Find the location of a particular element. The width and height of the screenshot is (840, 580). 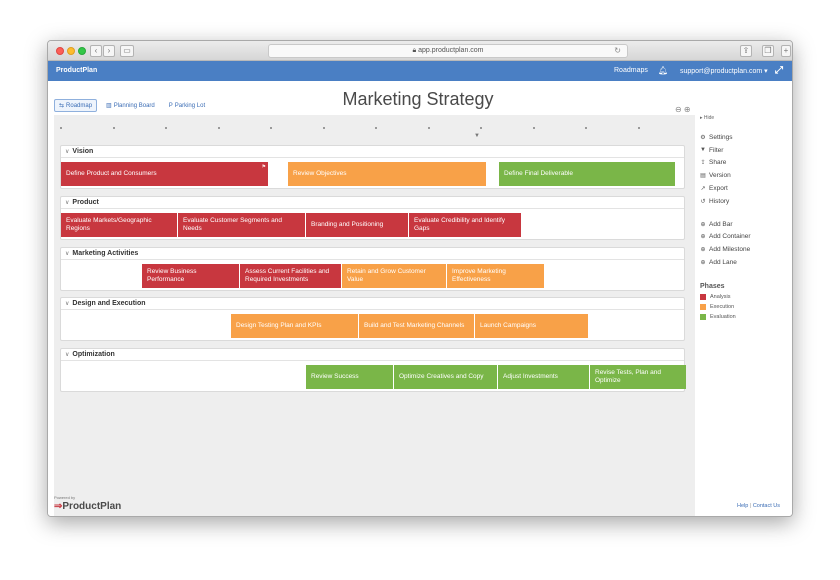

lane-header: ∨ Design and Execution is located at coordinates (372, 304).